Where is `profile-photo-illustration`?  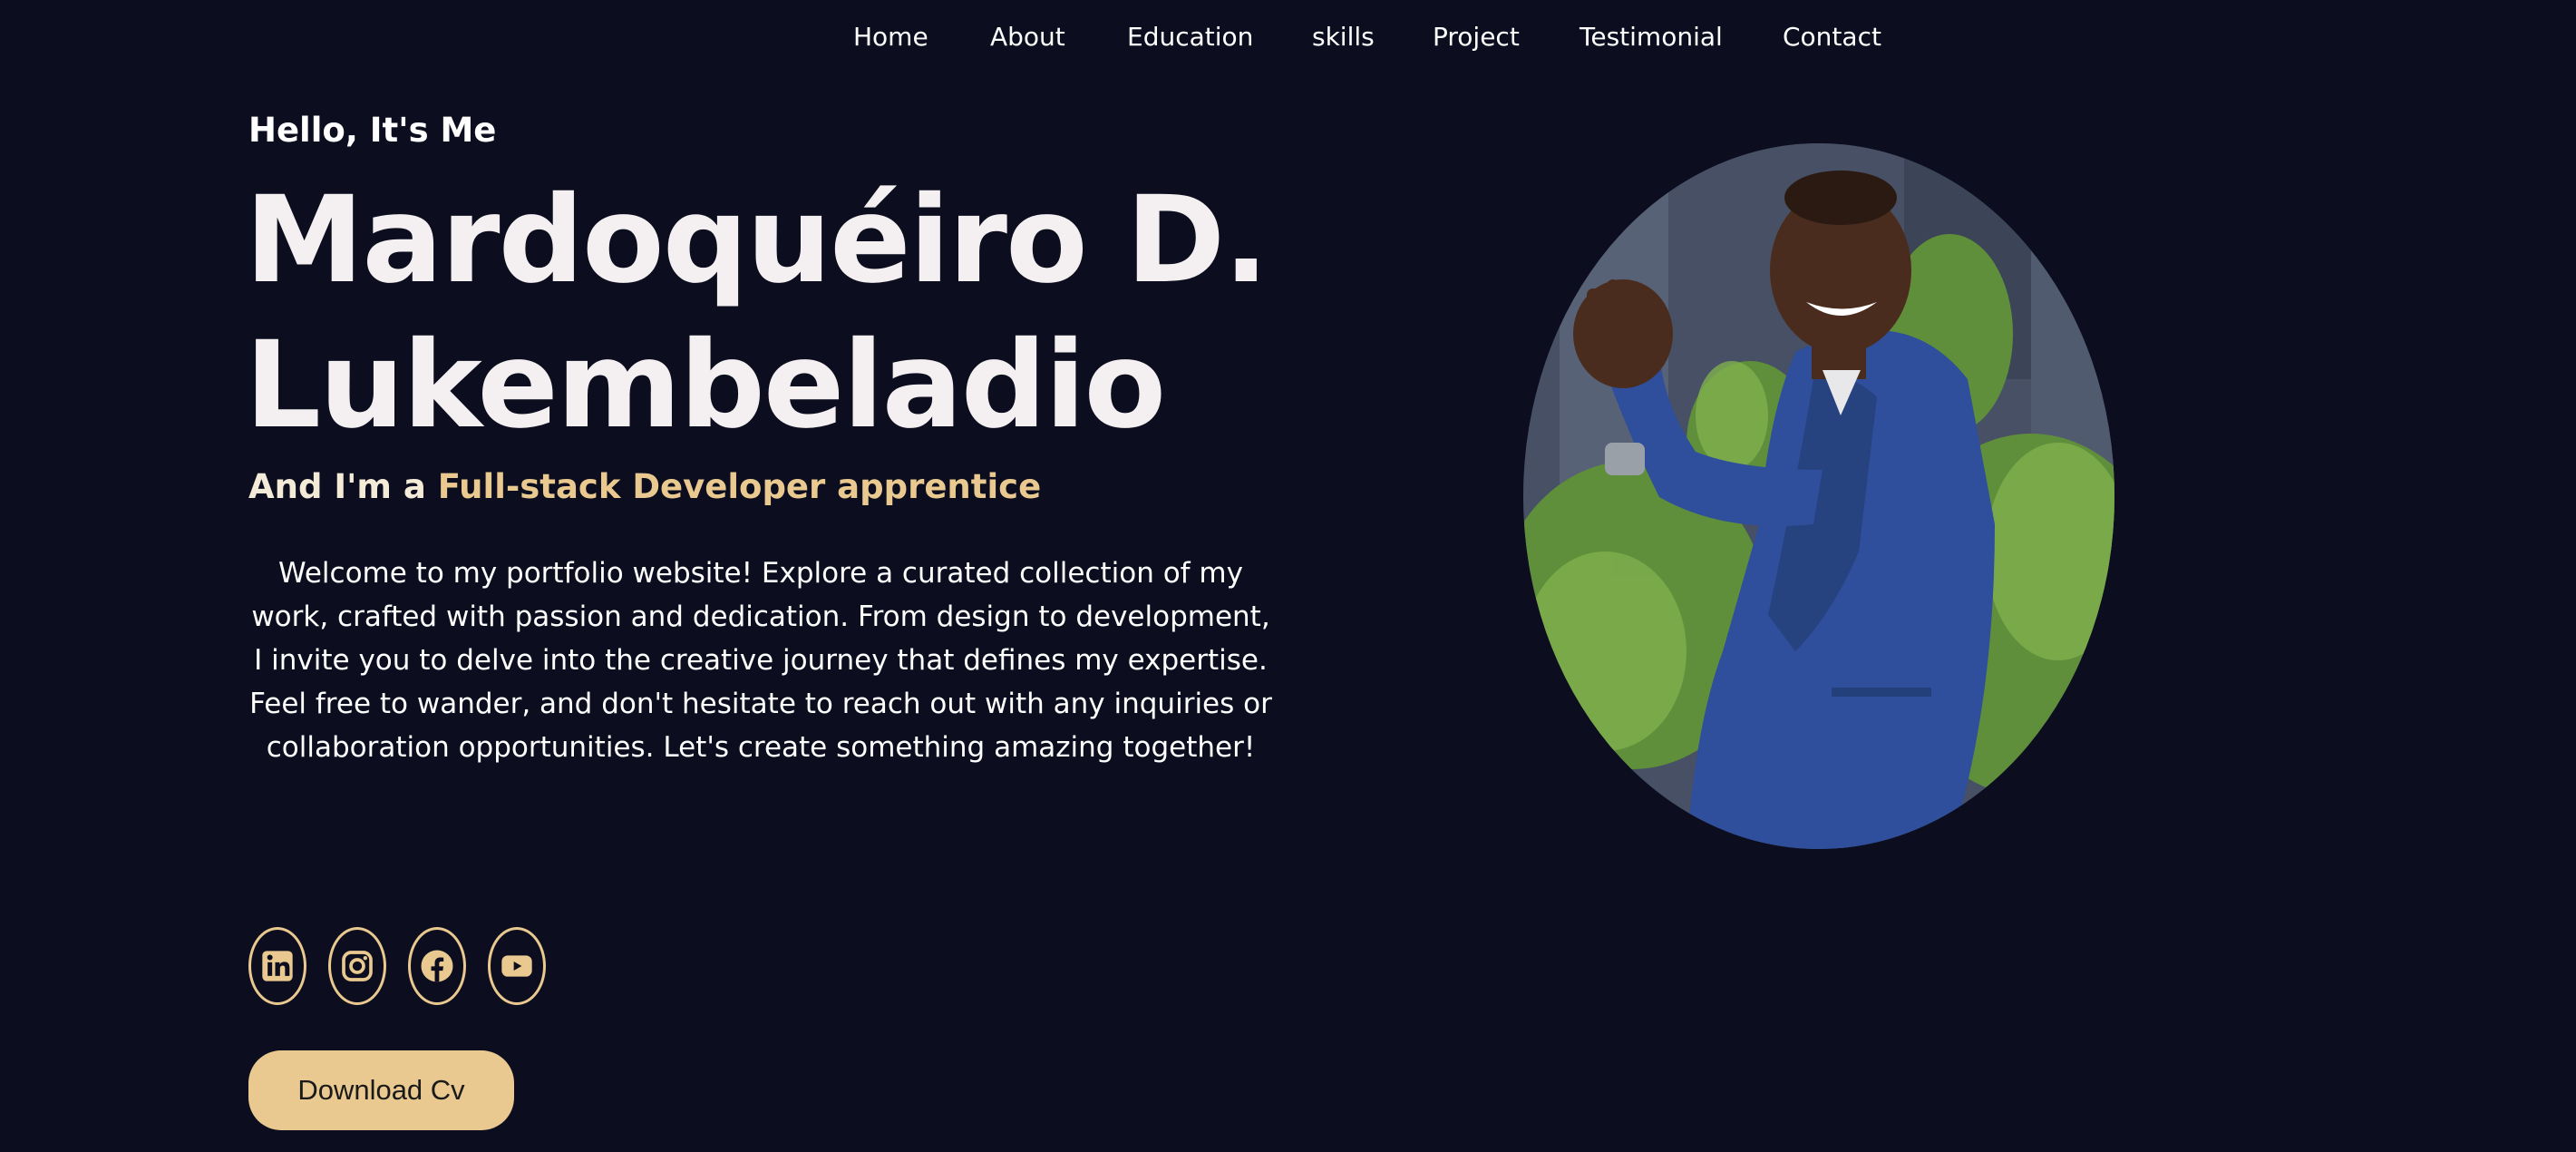 profile-photo-illustration is located at coordinates (1818, 496).